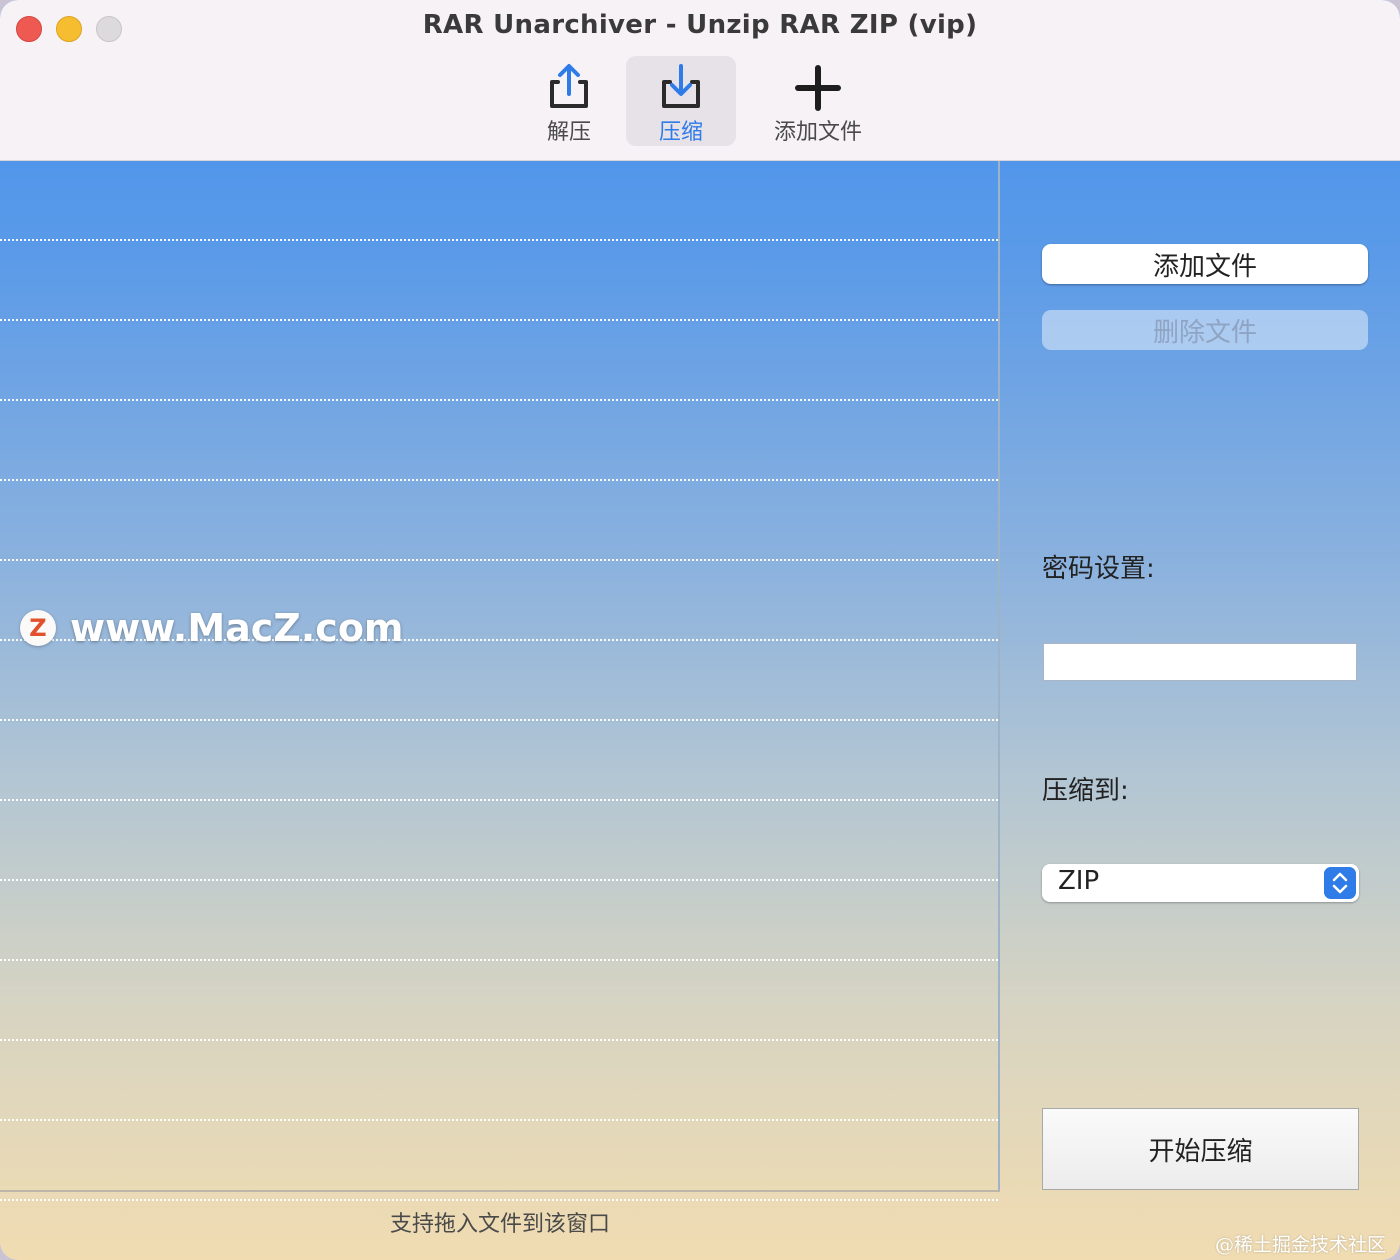  What do you see at coordinates (569, 86) in the screenshot?
I see `share-upload-icon` at bounding box center [569, 86].